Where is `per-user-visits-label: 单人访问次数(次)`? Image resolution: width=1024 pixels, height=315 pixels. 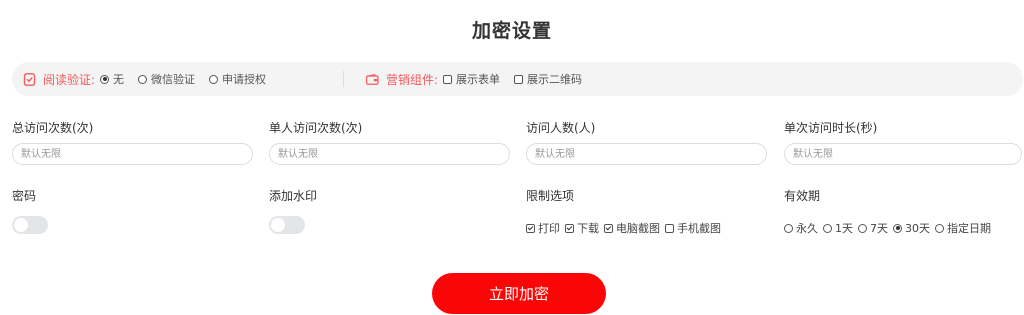 per-user-visits-label: 单人访问次数(次) is located at coordinates (316, 128).